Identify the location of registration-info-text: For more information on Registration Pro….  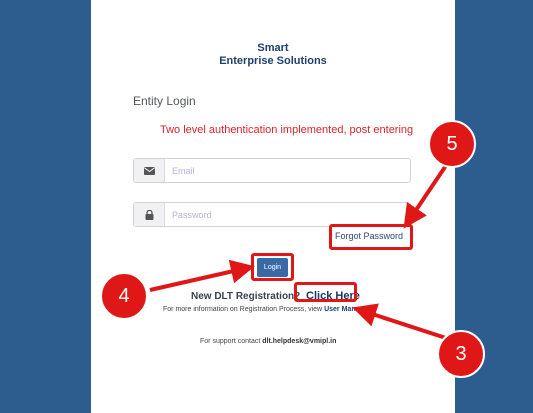
(243, 309).